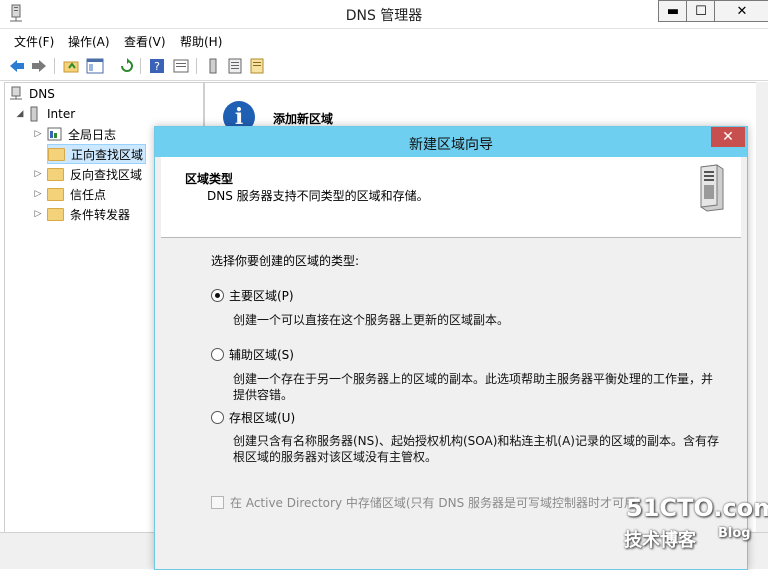  What do you see at coordinates (696, 524) in the screenshot?
I see `watermark: 51CTO.com 技术博客 Blog` at bounding box center [696, 524].